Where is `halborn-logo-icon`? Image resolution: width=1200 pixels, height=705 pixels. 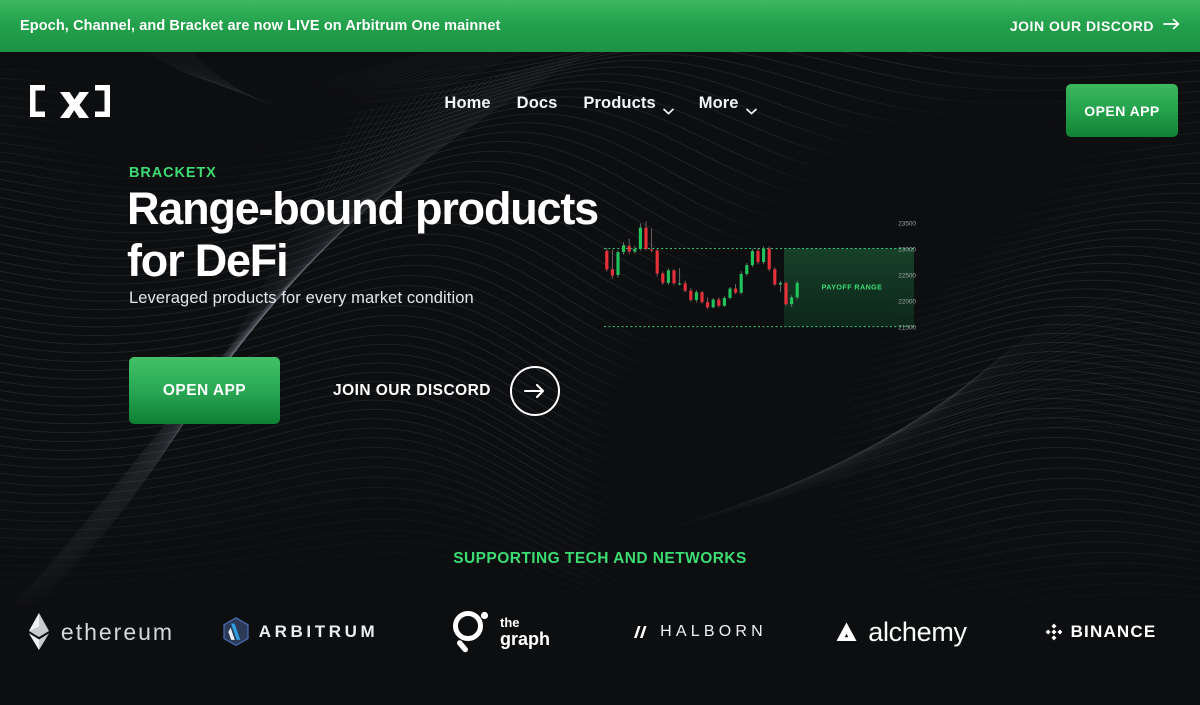
halborn-logo-icon is located at coordinates (640, 632).